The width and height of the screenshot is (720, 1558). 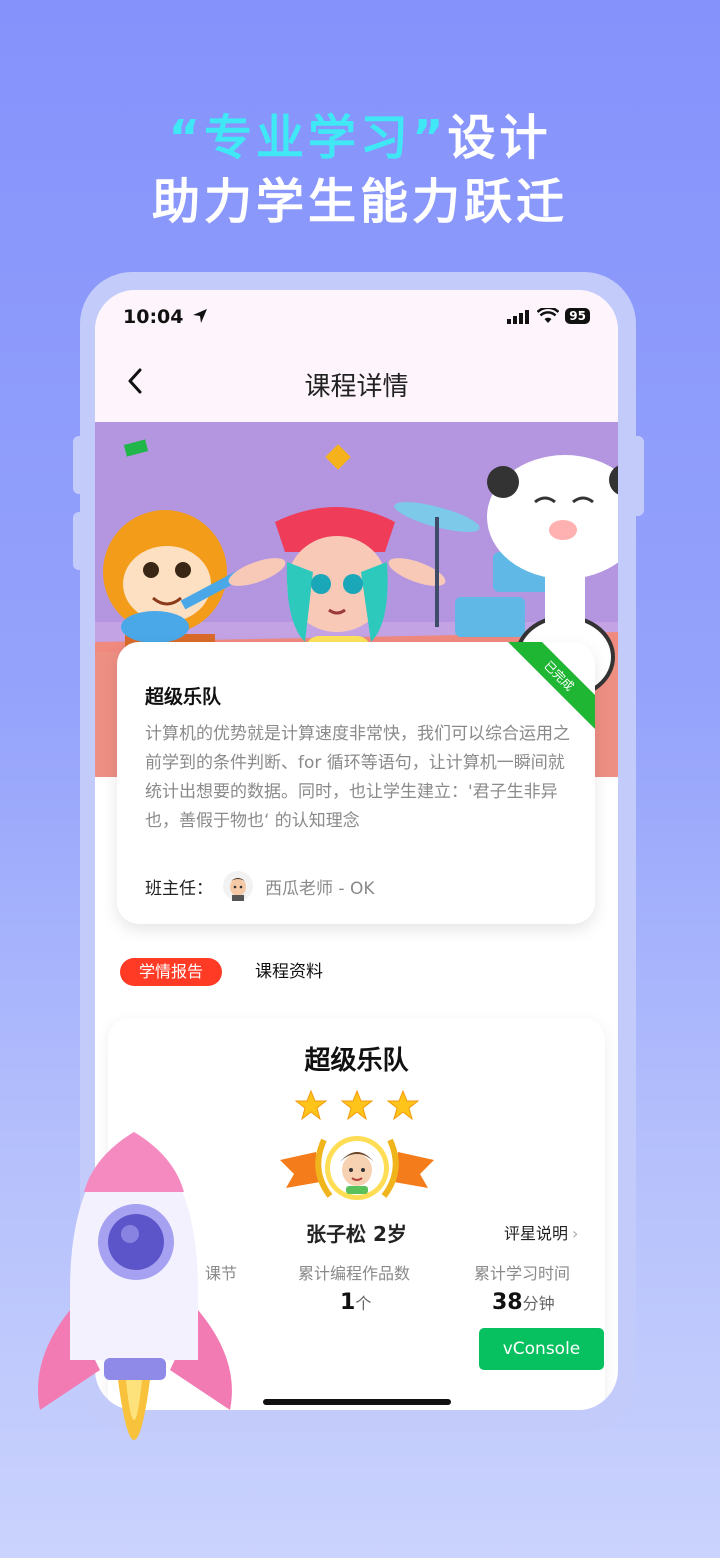 I want to click on headline-highlight: “专业学习”, so click(x=308, y=138).